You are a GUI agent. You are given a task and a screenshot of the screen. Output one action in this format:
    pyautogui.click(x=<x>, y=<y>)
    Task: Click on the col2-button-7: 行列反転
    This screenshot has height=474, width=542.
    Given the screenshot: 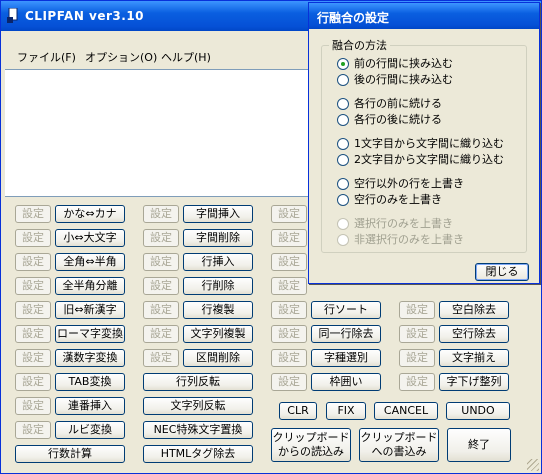 What is the action you would take?
    pyautogui.click(x=198, y=382)
    